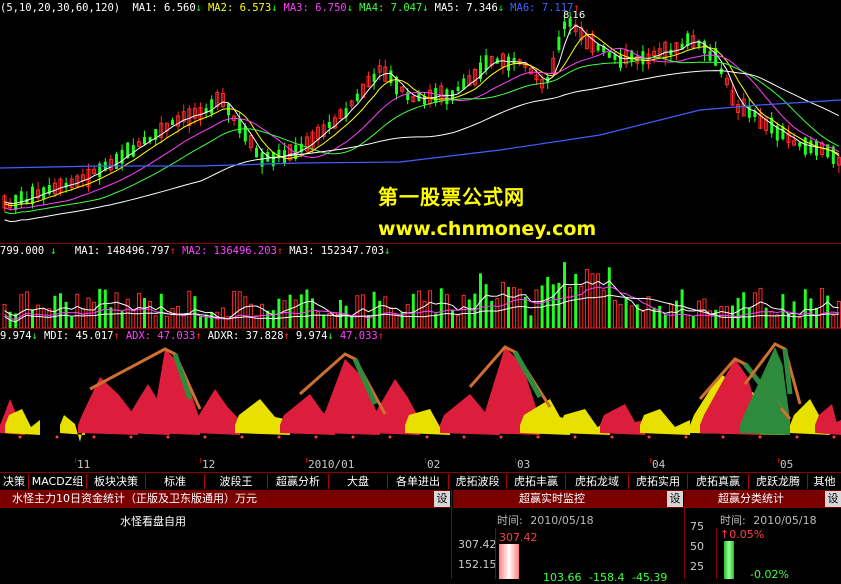 This screenshot has width=841, height=584. Describe the element at coordinates (729, 560) in the screenshot. I see `category-bar` at that location.